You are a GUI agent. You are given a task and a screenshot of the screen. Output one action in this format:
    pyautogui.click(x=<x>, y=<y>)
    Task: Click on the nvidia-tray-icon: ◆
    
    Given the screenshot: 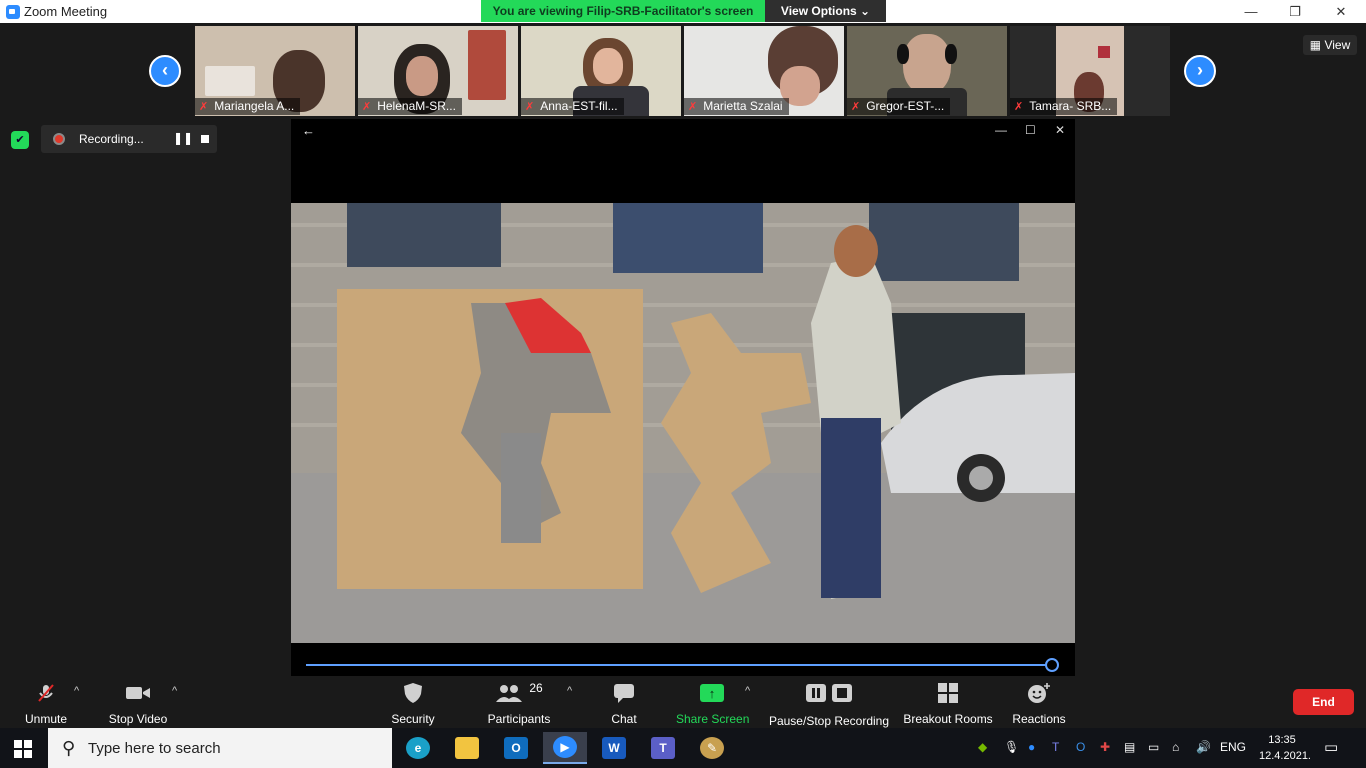 What is the action you would take?
    pyautogui.click(x=982, y=747)
    